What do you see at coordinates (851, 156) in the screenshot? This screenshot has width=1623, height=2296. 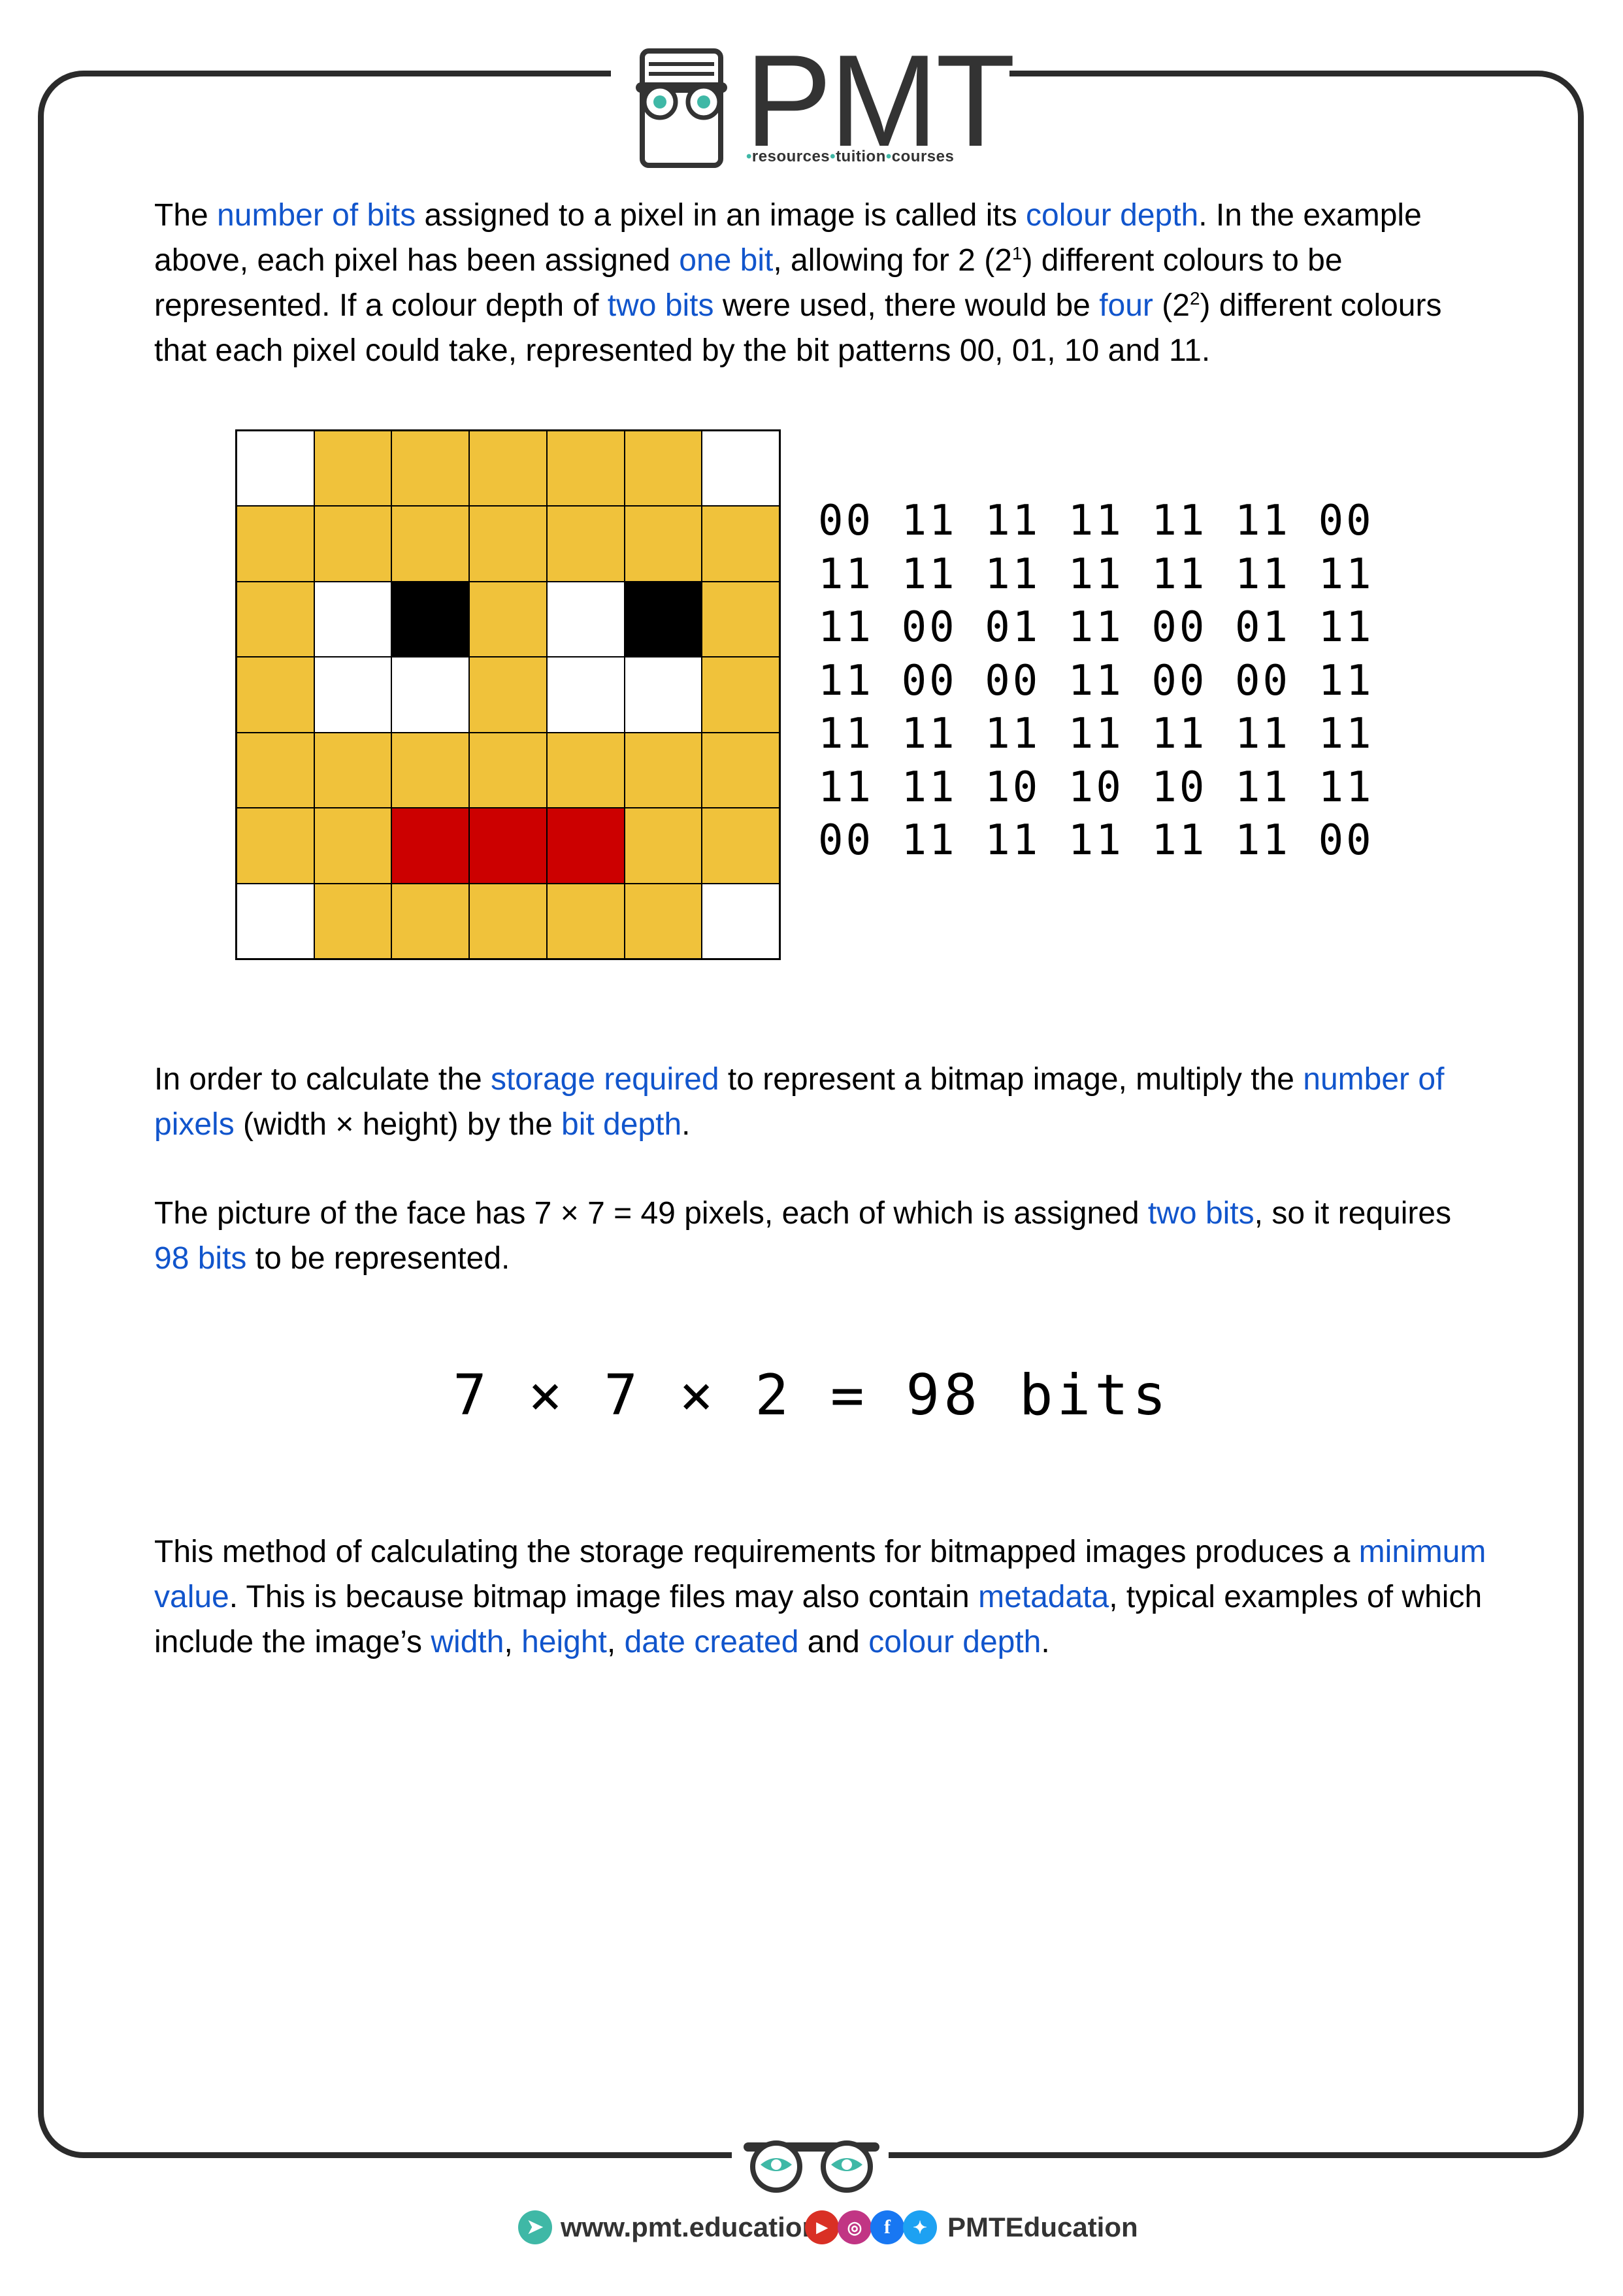 I see `logo-tagline: •resources•tuition•courses` at bounding box center [851, 156].